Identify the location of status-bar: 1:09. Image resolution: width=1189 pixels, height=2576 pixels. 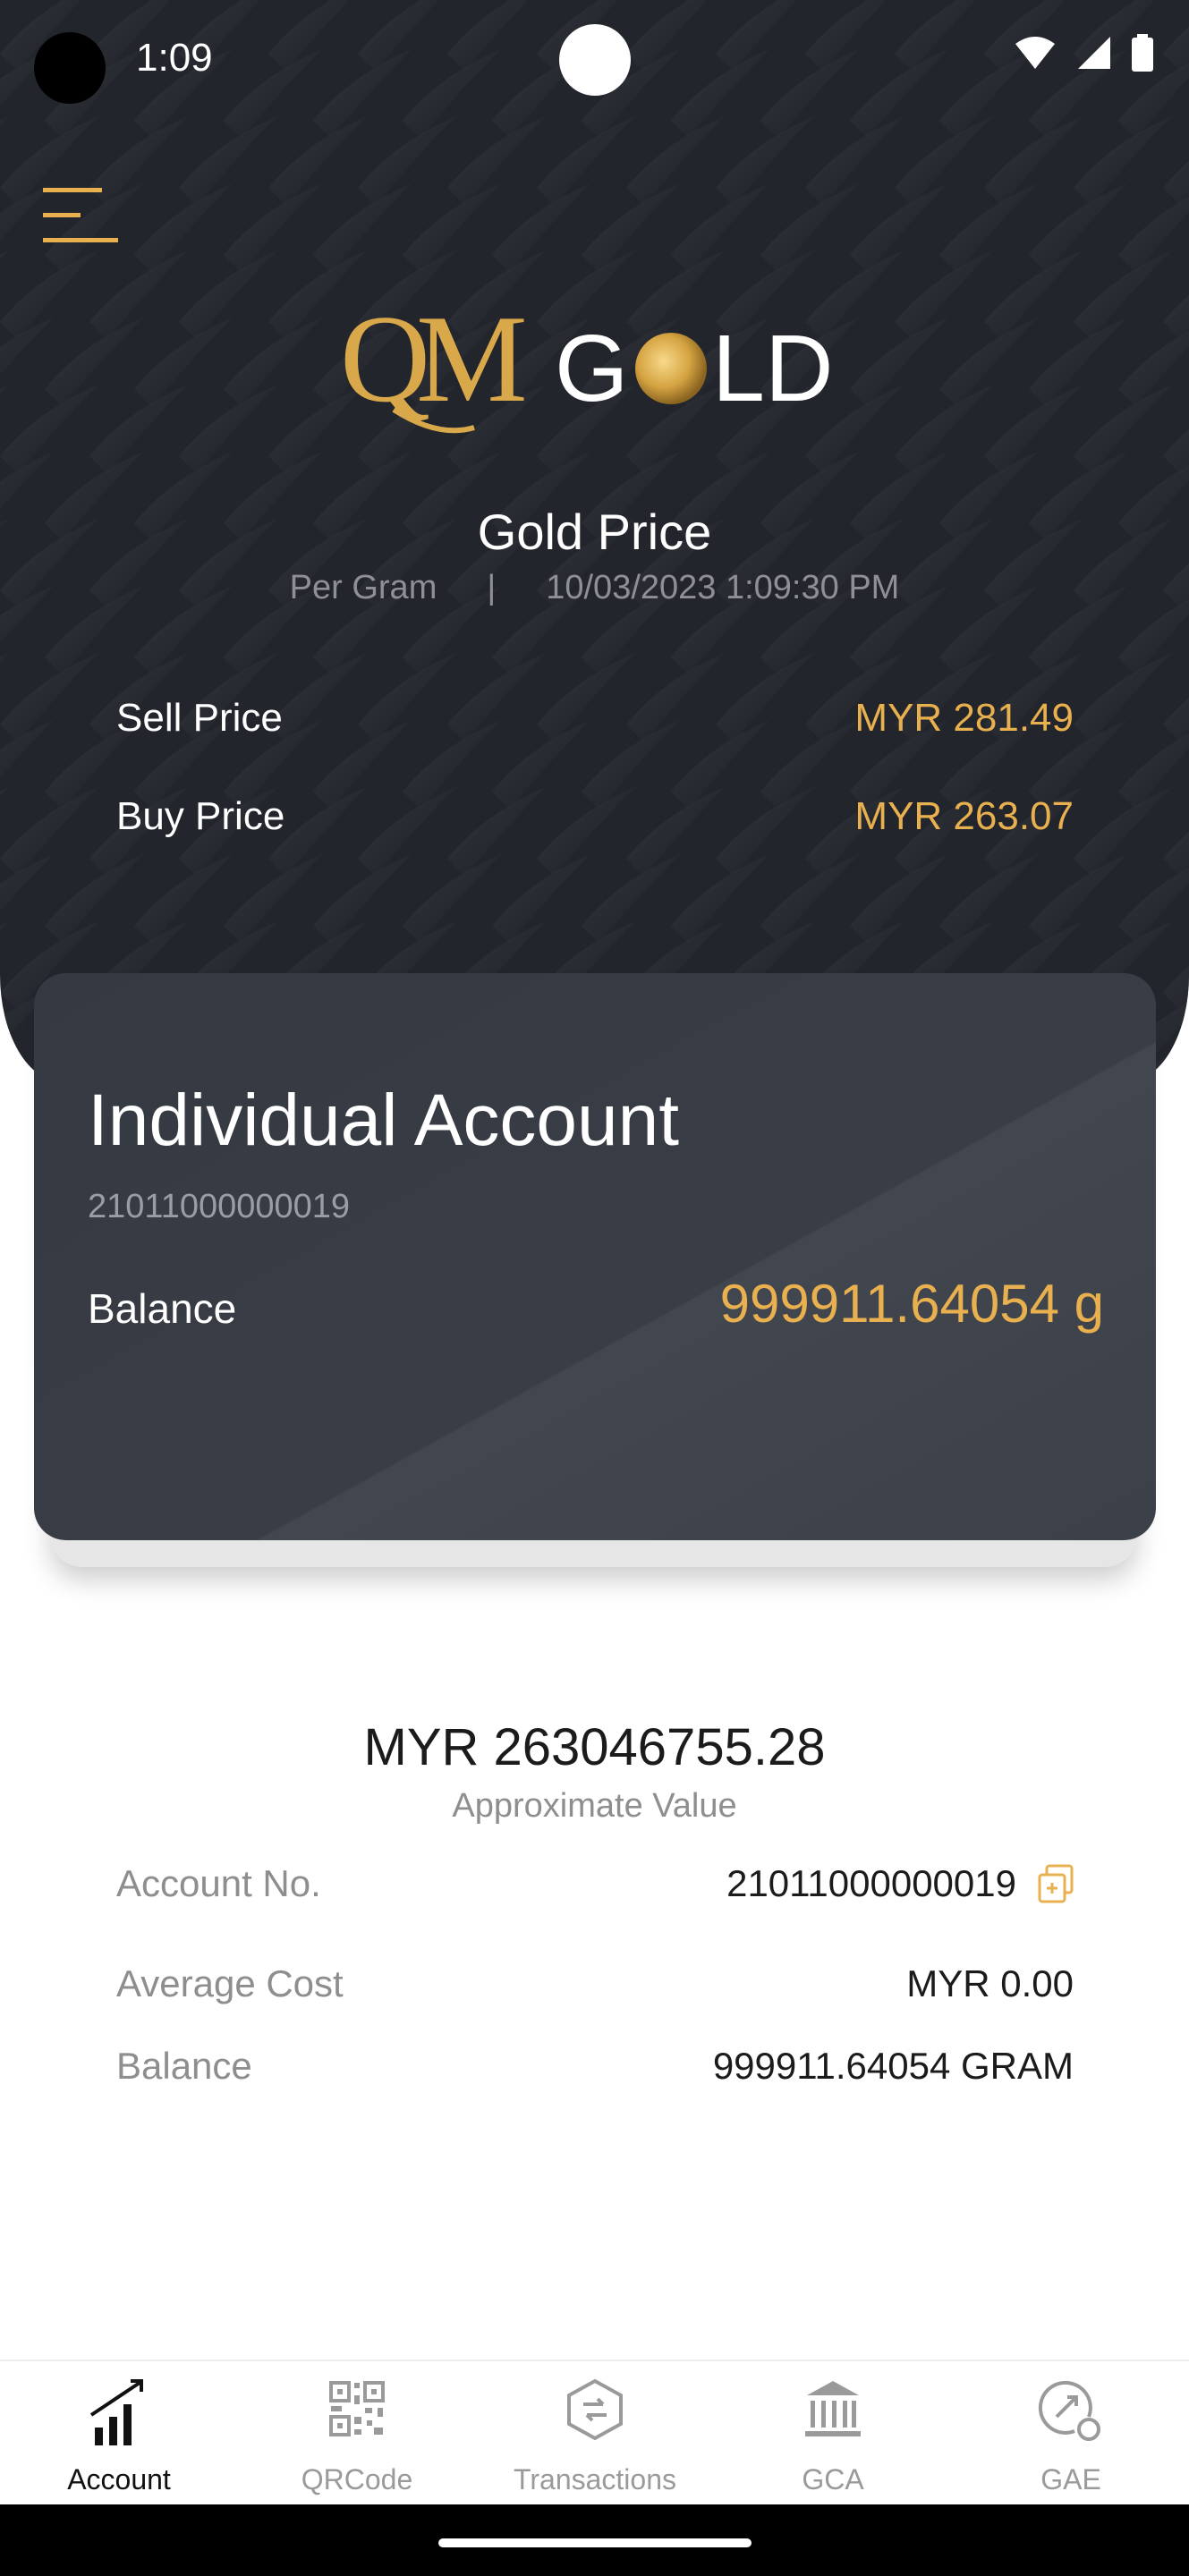
(594, 58).